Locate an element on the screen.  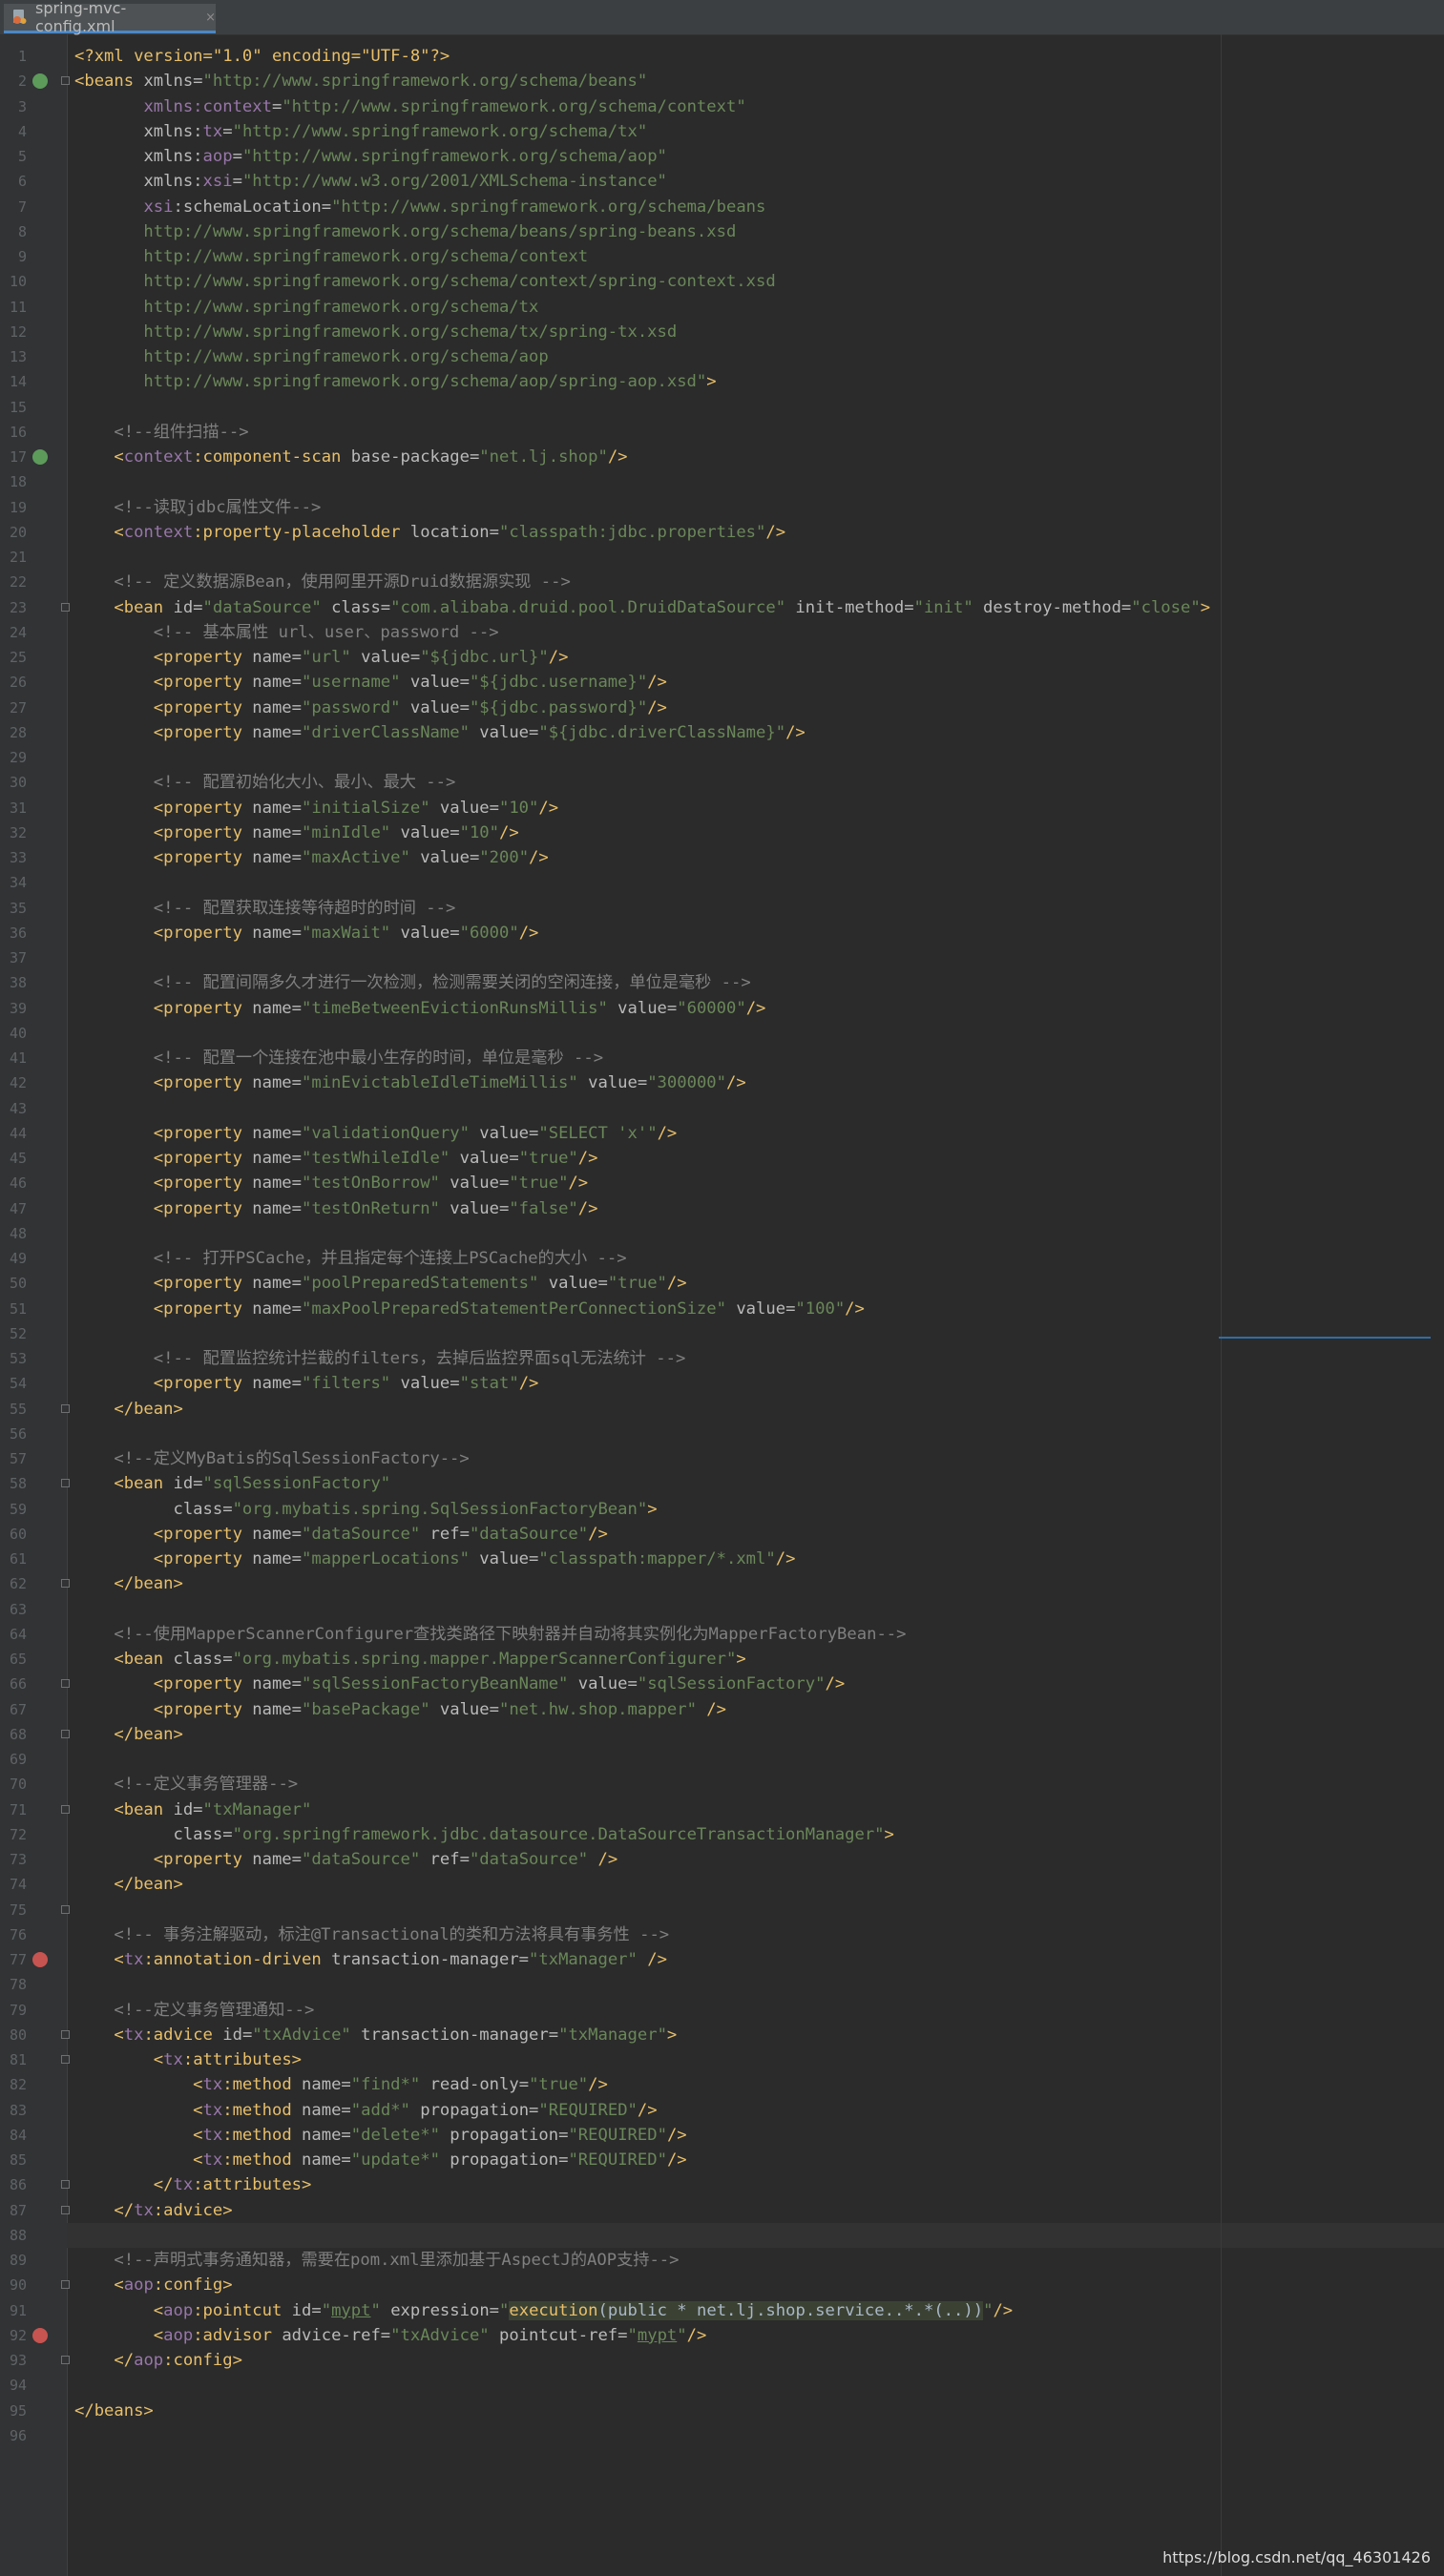
code-token: name= is located at coordinates (277, 1534).